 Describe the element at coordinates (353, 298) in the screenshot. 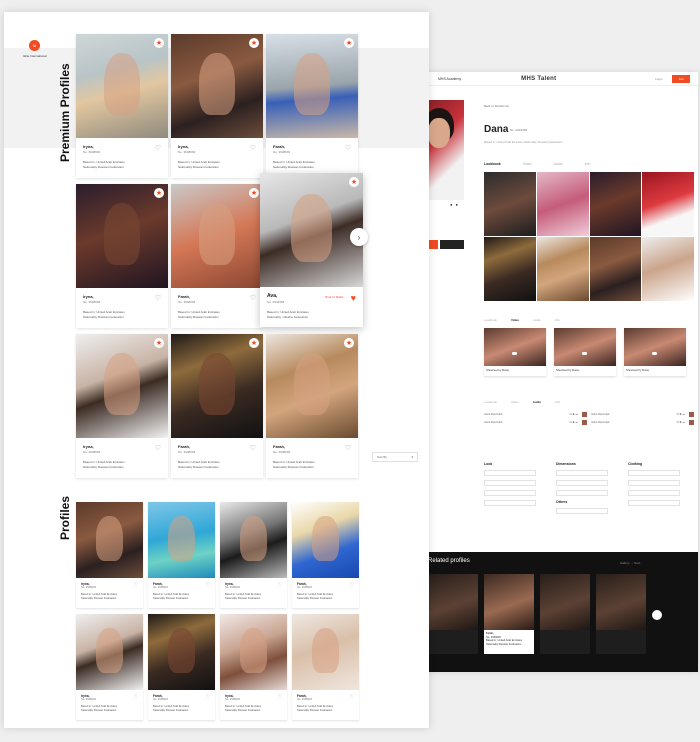

I see `heart-filled-icon: ♥` at that location.